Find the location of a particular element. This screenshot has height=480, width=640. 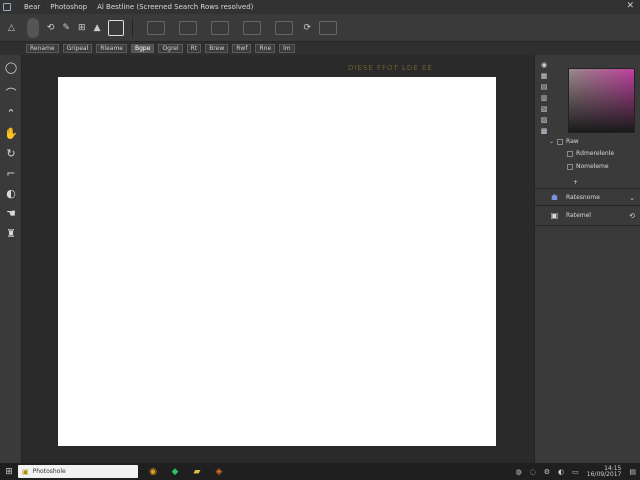

add-icon: + is located at coordinates (575, 182).